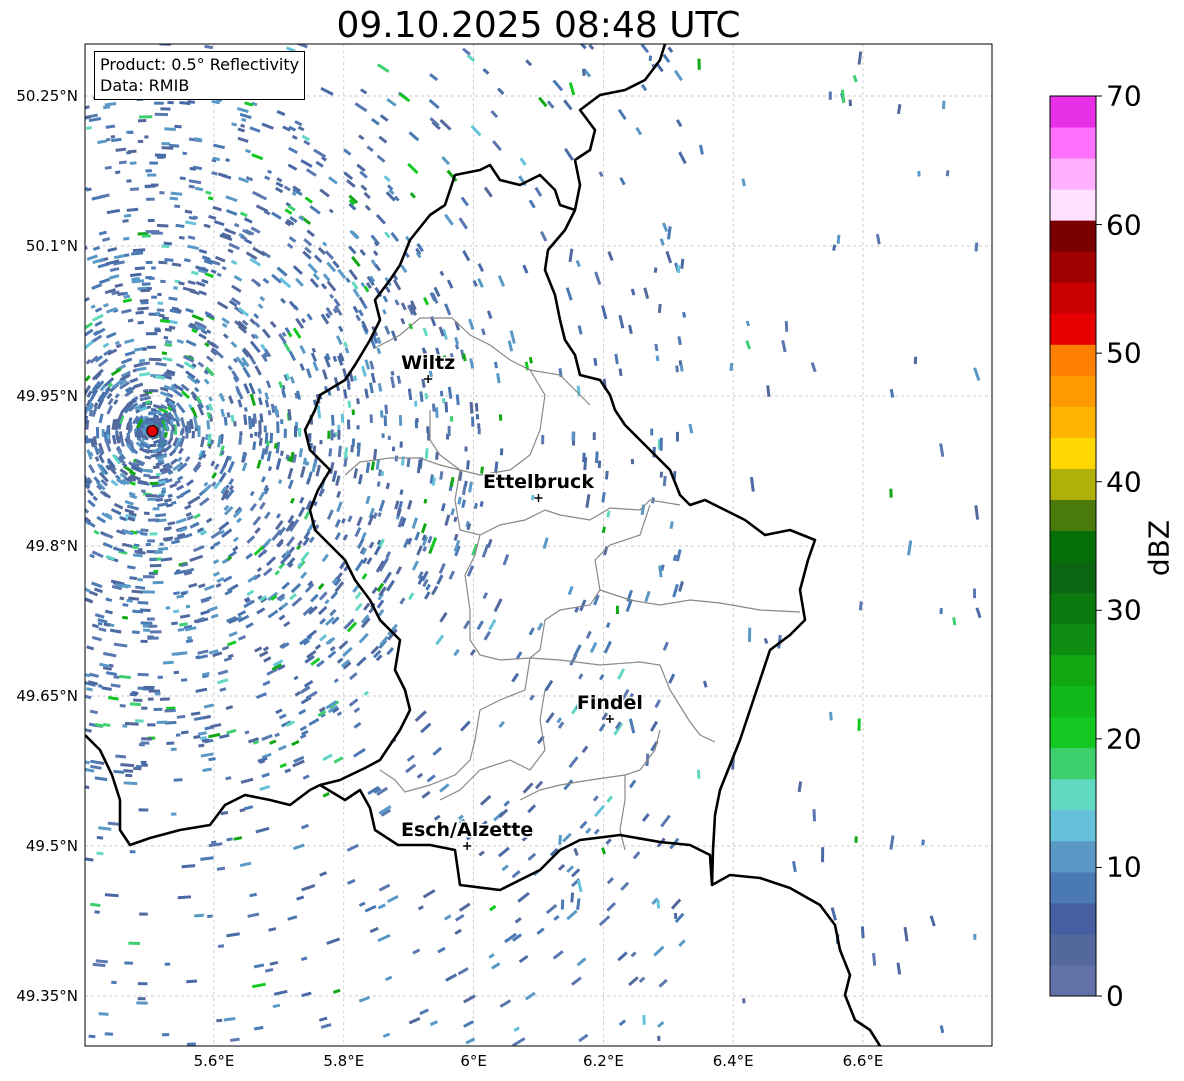 The image size is (1184, 1081). I want to click on colorbar-tick-label: 30, so click(1124, 610).